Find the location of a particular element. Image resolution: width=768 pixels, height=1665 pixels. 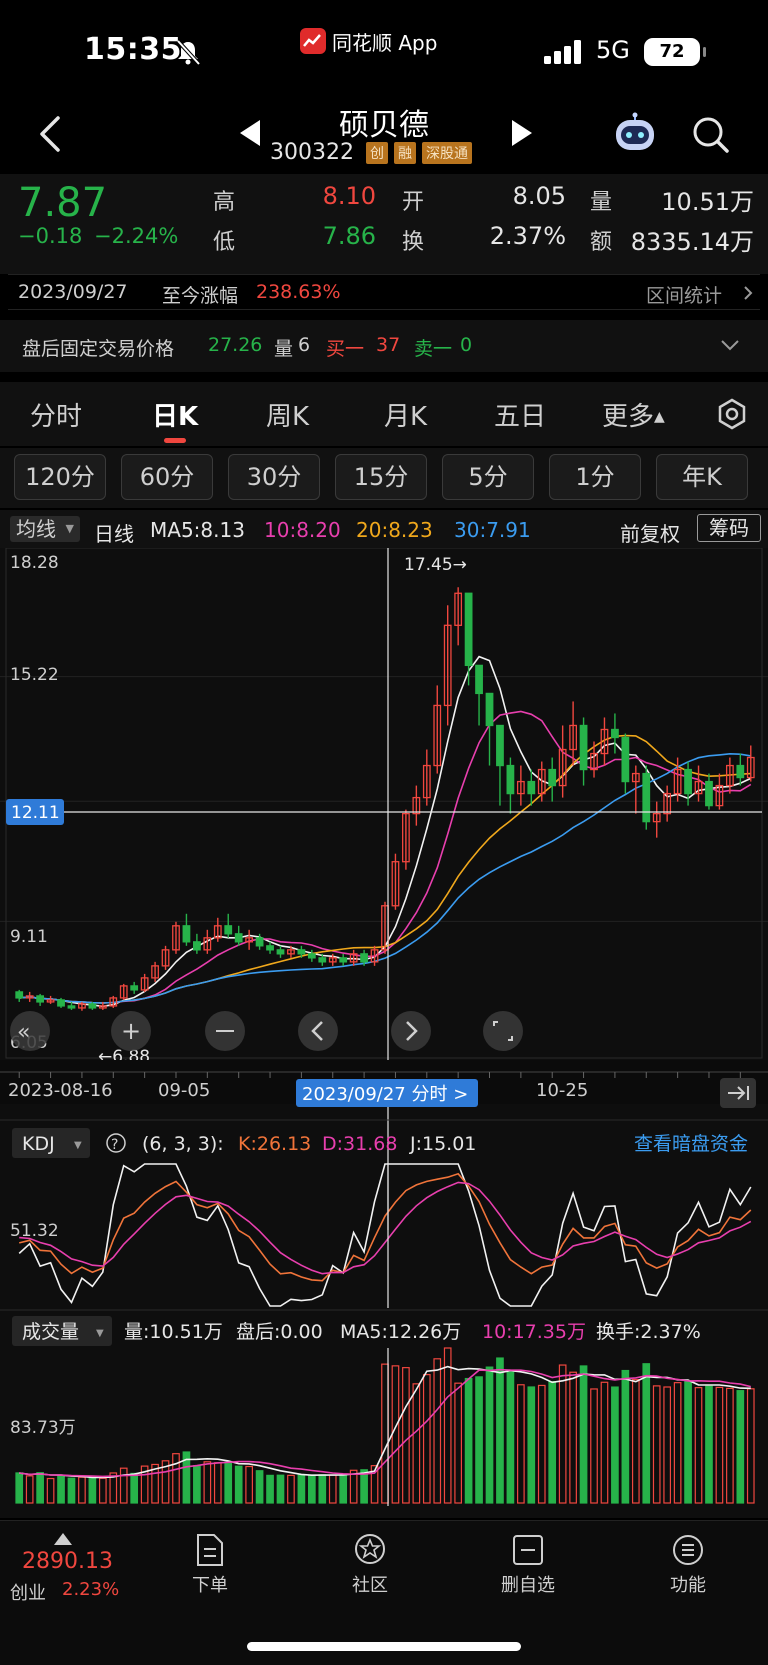

chevron-down-icon is located at coordinates (730, 345).